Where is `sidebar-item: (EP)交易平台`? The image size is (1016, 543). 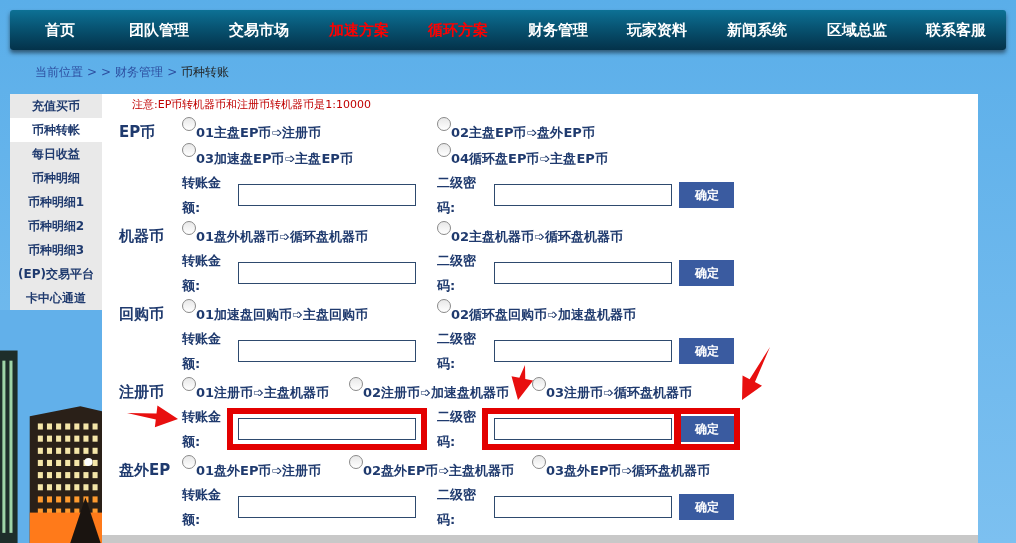 sidebar-item: (EP)交易平台 is located at coordinates (56, 274).